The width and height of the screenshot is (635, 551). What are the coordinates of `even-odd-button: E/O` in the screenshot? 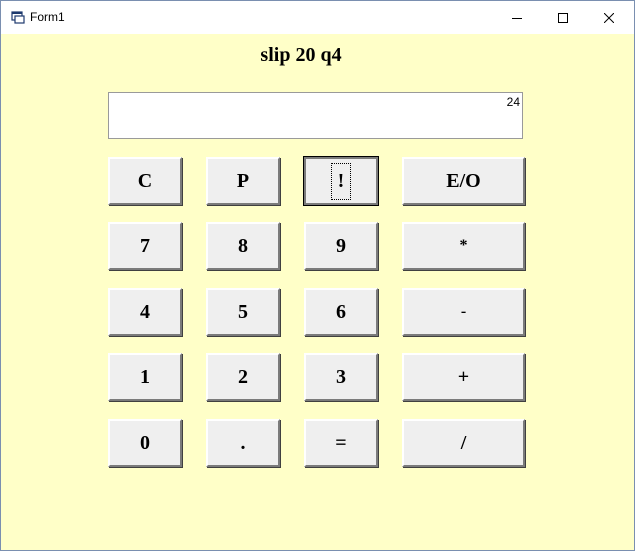 It's located at (463, 181).